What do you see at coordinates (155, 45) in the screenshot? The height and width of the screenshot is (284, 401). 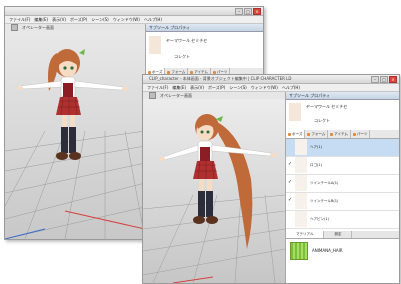 I see `back-model-thumbnail` at bounding box center [155, 45].